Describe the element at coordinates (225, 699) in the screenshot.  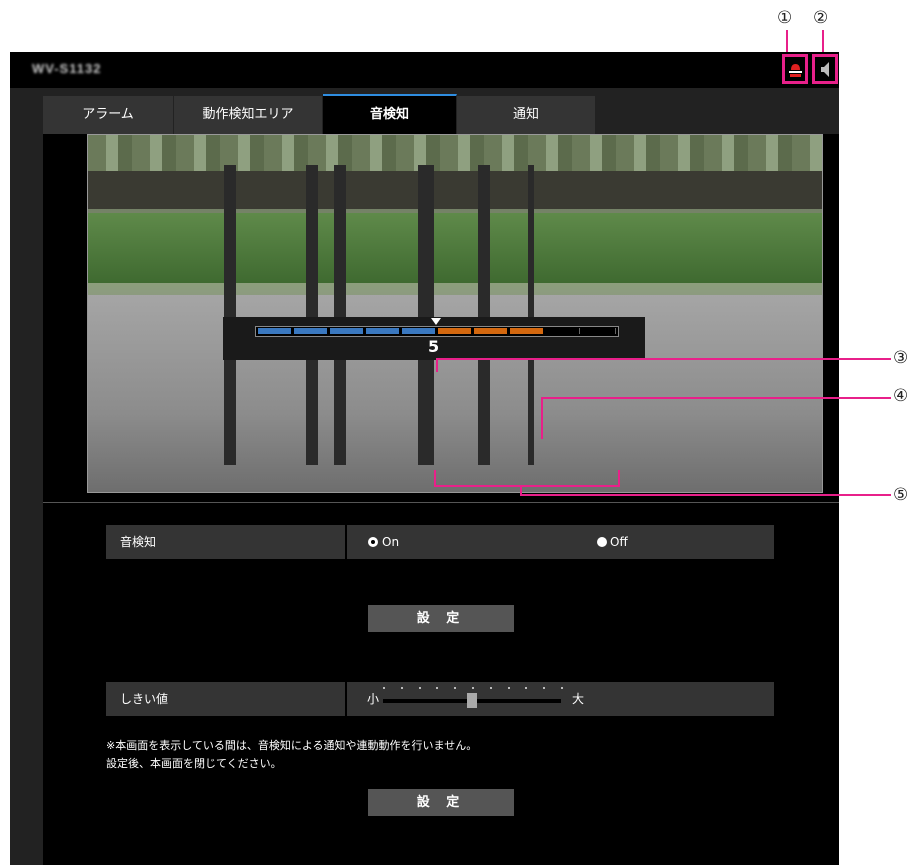
I see `threshold-label: しきい値` at that location.